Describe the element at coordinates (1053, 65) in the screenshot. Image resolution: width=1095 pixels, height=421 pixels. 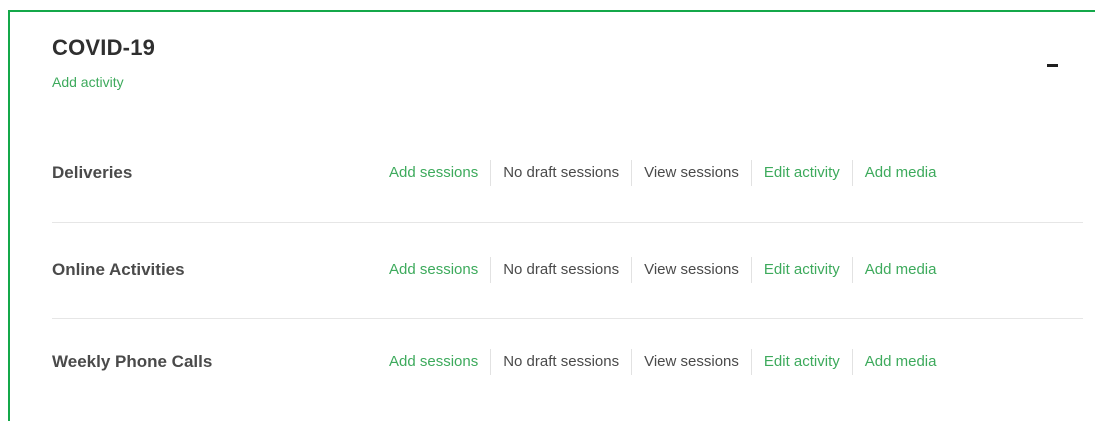
I see `minus-icon` at that location.